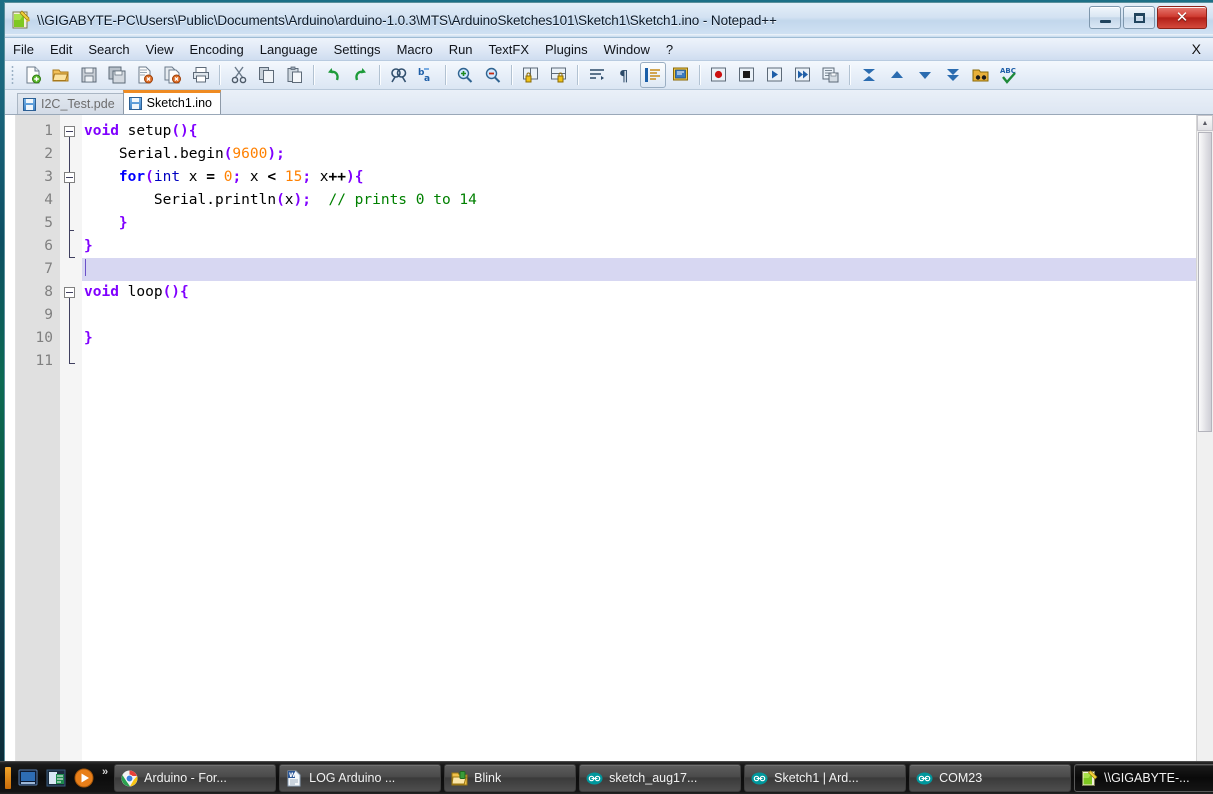 The image size is (1213, 794). I want to click on play-macro-icon, so click(775, 75).